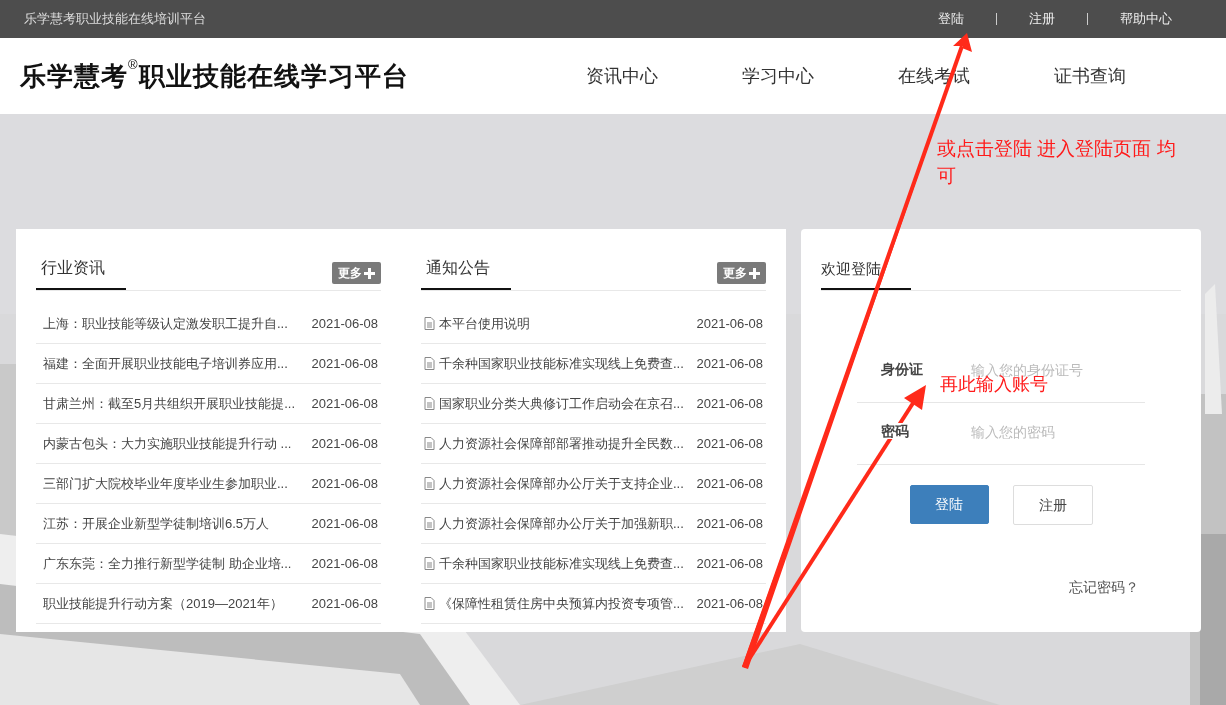 Image resolution: width=1226 pixels, height=705 pixels. What do you see at coordinates (1146, 19) in the screenshot?
I see `top-link: 帮助中心` at bounding box center [1146, 19].